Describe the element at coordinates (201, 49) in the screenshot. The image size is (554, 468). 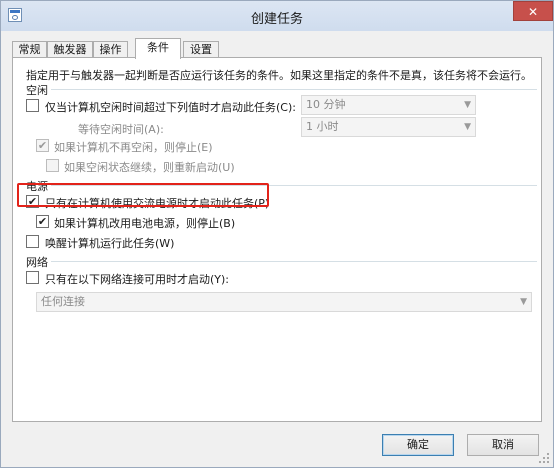
I see `tab-settings: 设置` at that location.